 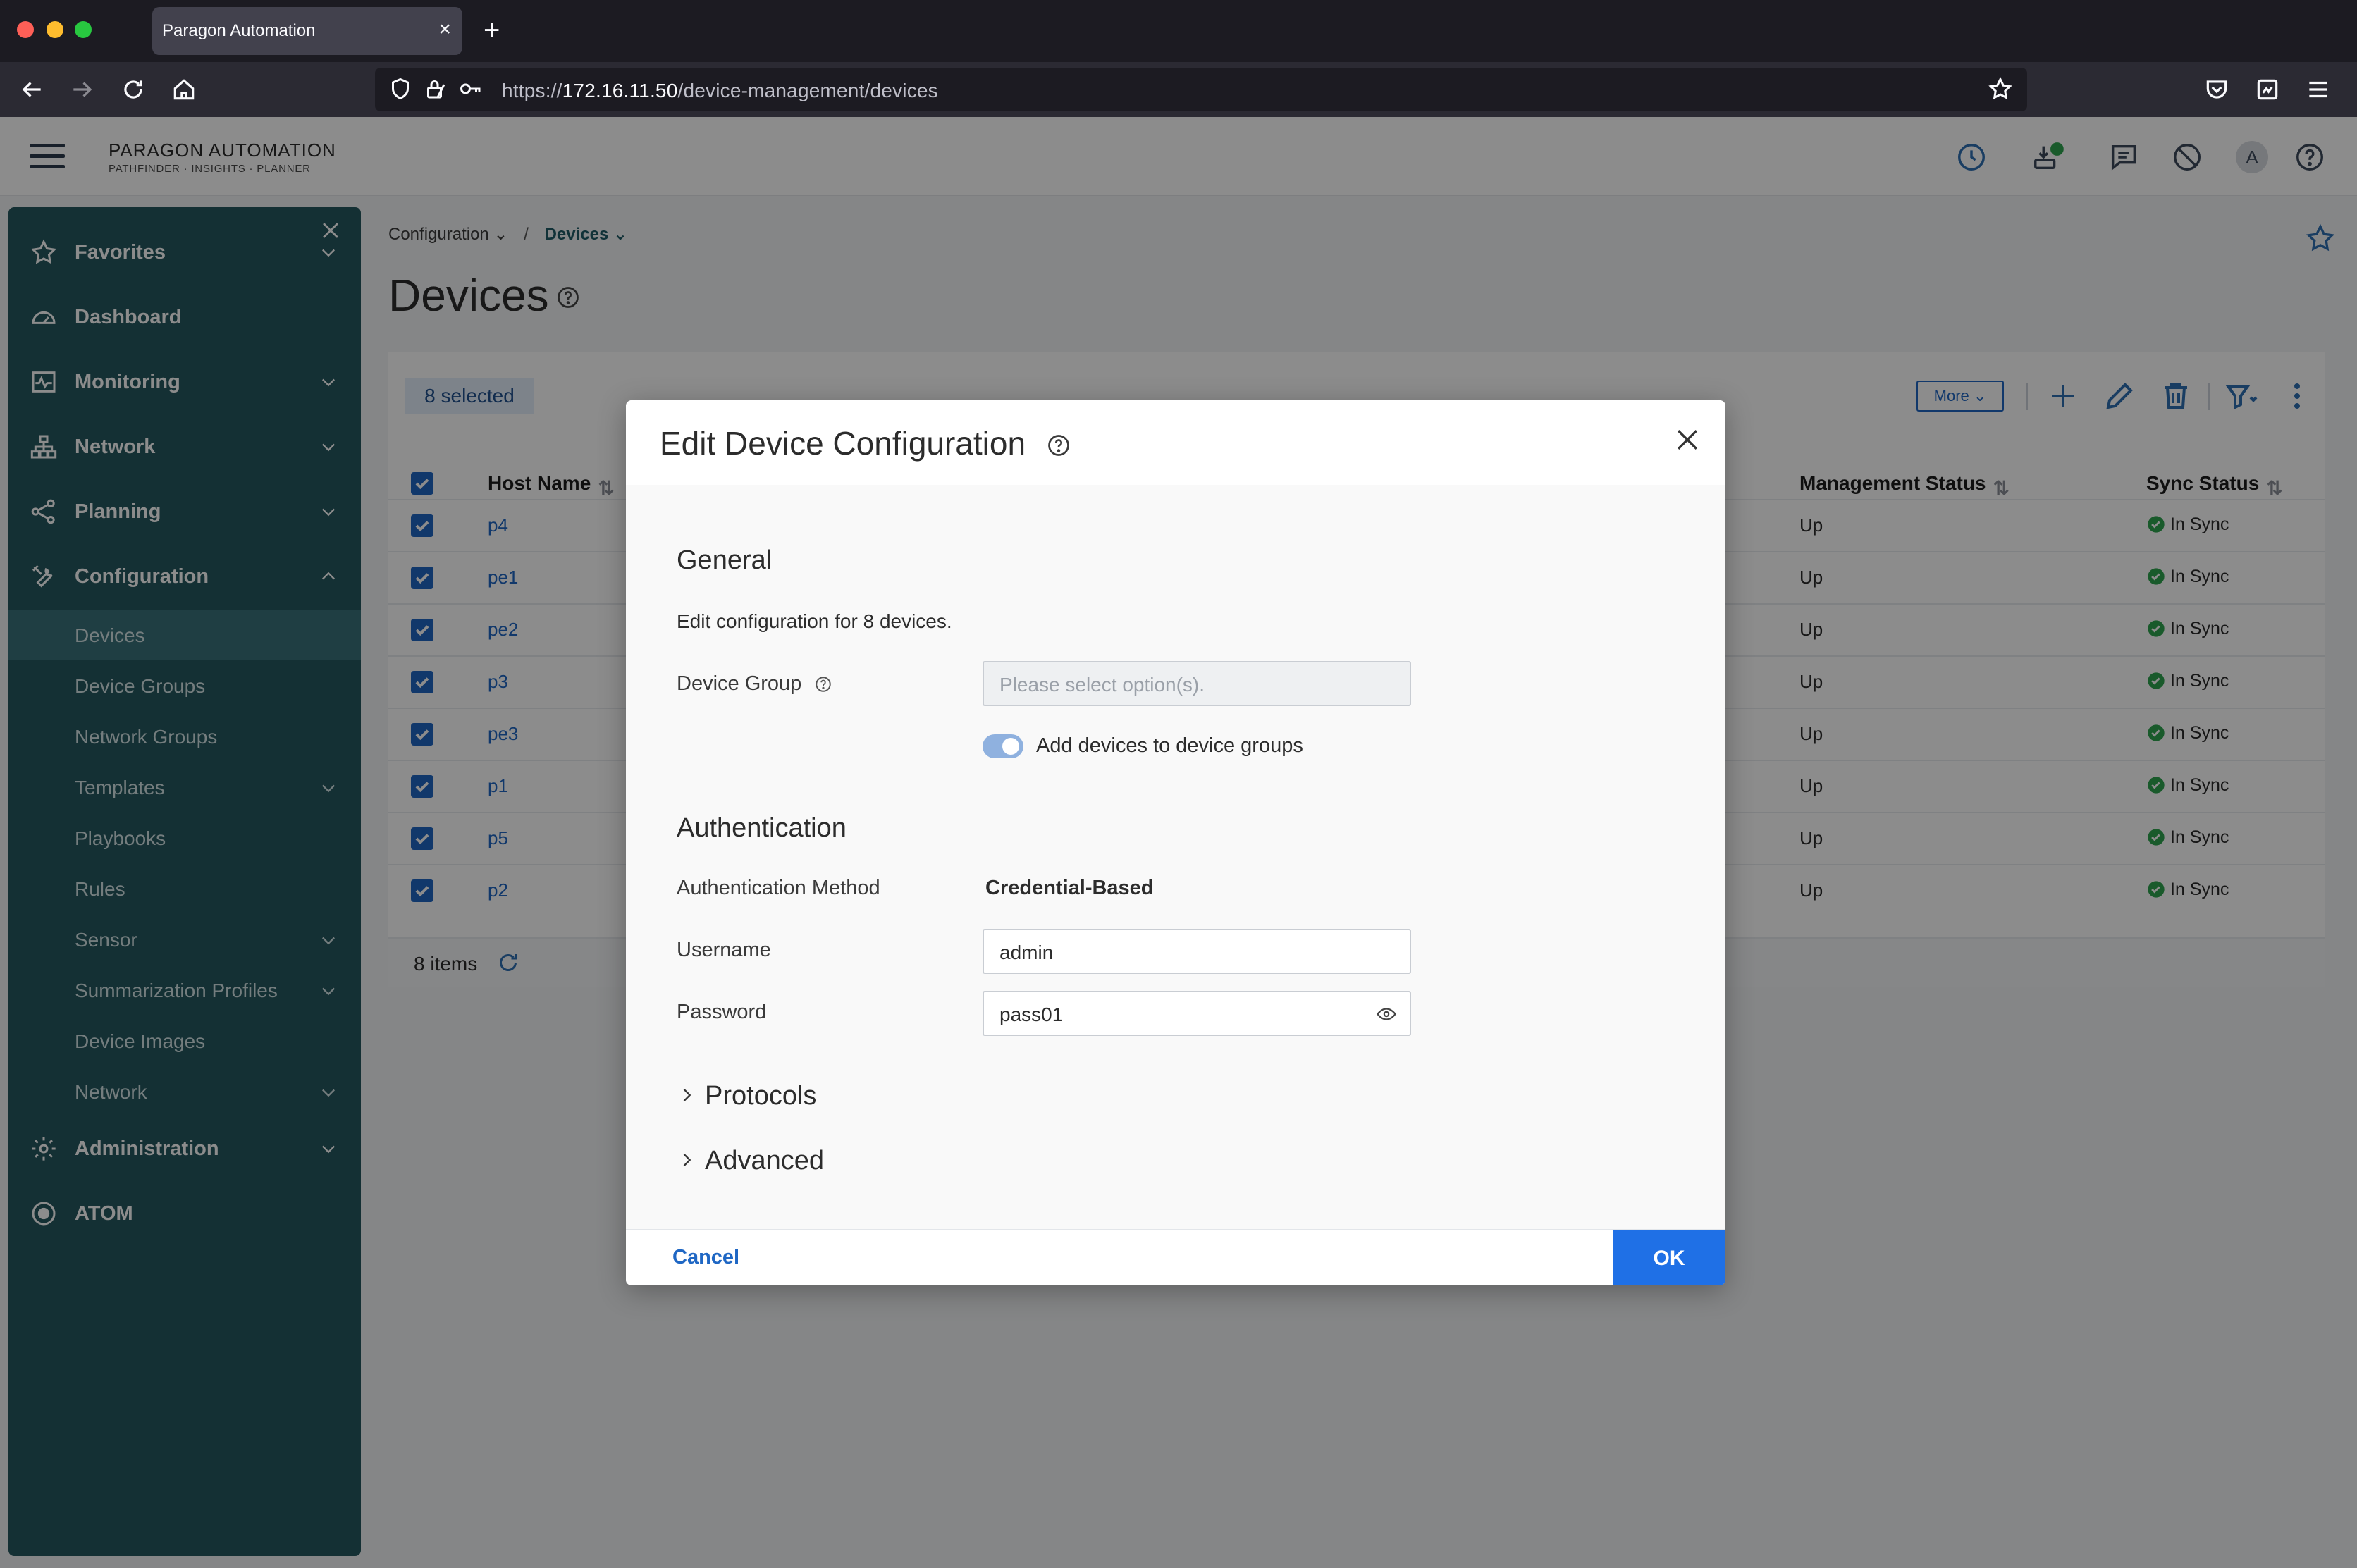 What do you see at coordinates (843, 443) in the screenshot?
I see `modal-title: Edit Device Configuration` at bounding box center [843, 443].